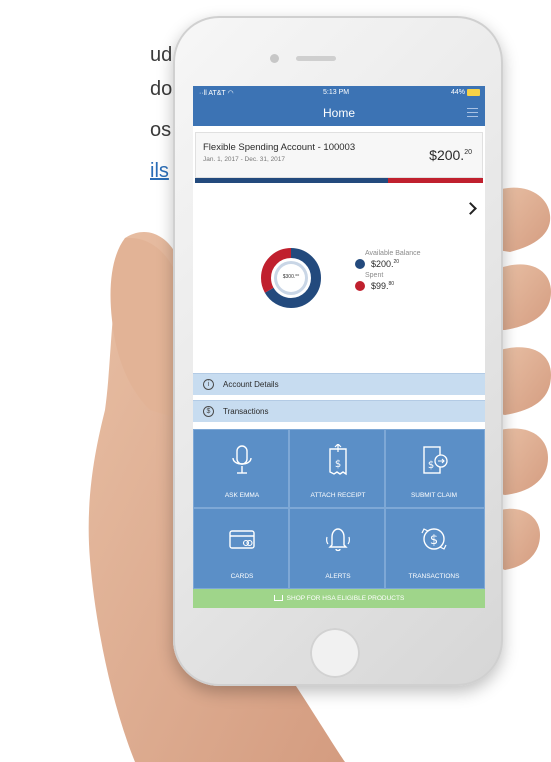  I want to click on available-cents: 20, so click(396, 262).